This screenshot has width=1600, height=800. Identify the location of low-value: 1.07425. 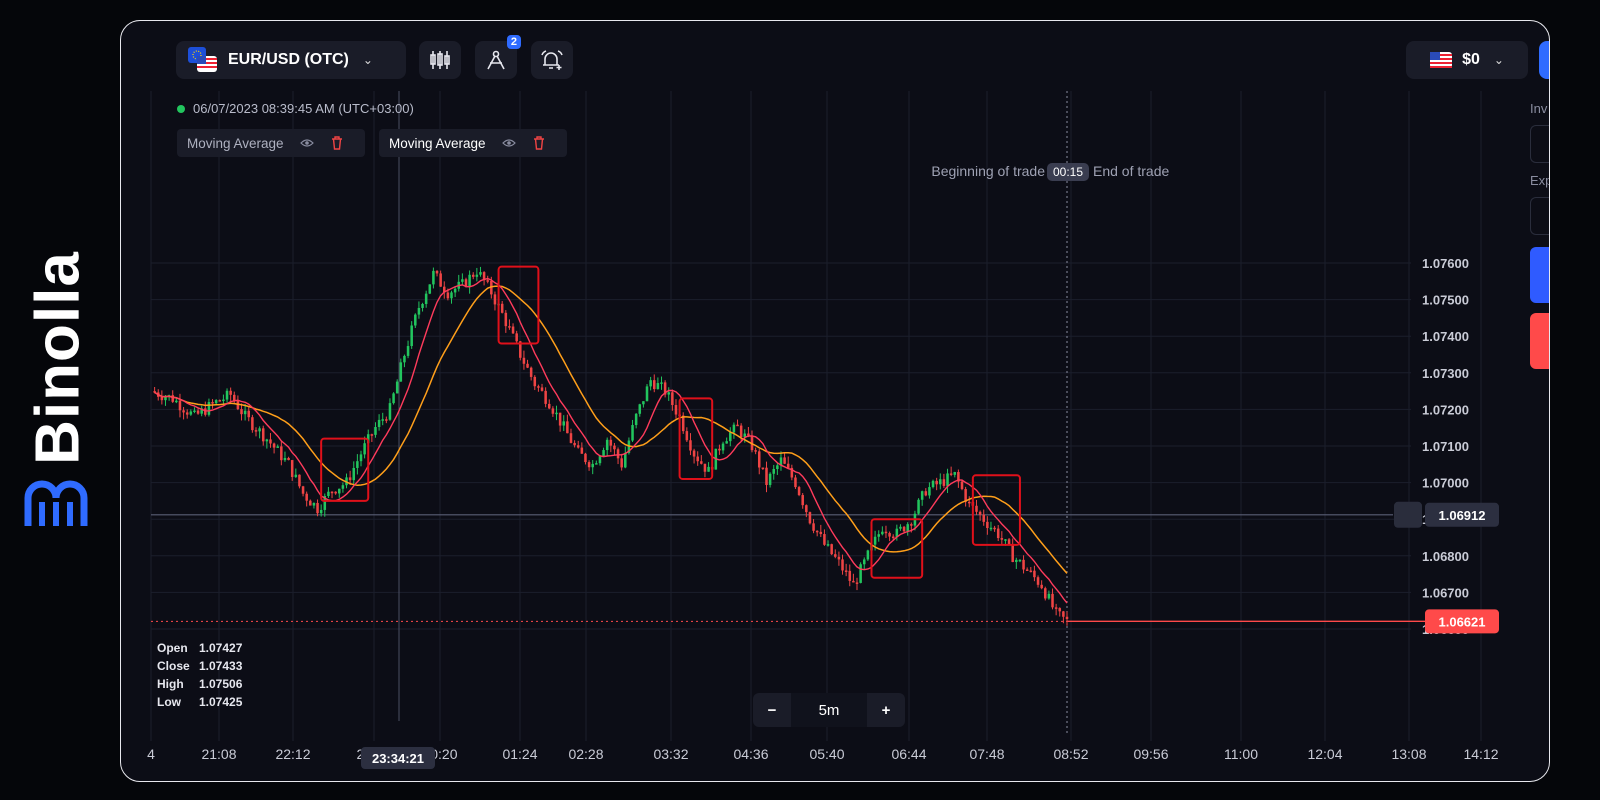
(221, 702).